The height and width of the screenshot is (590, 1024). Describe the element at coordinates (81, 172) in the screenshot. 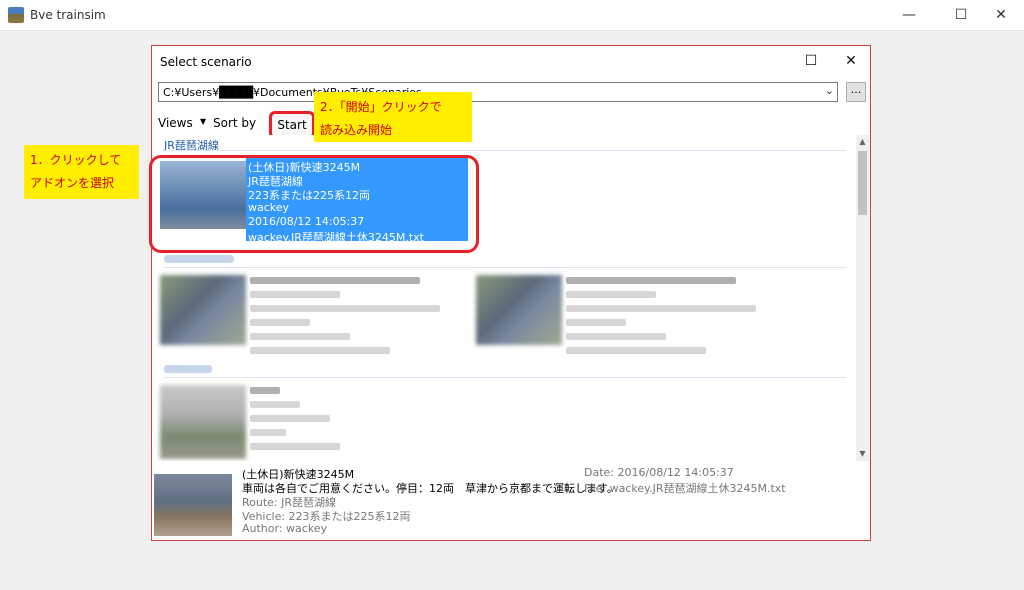

I see `callout-select-addon: 1．クリックして アドオンを選択` at that location.